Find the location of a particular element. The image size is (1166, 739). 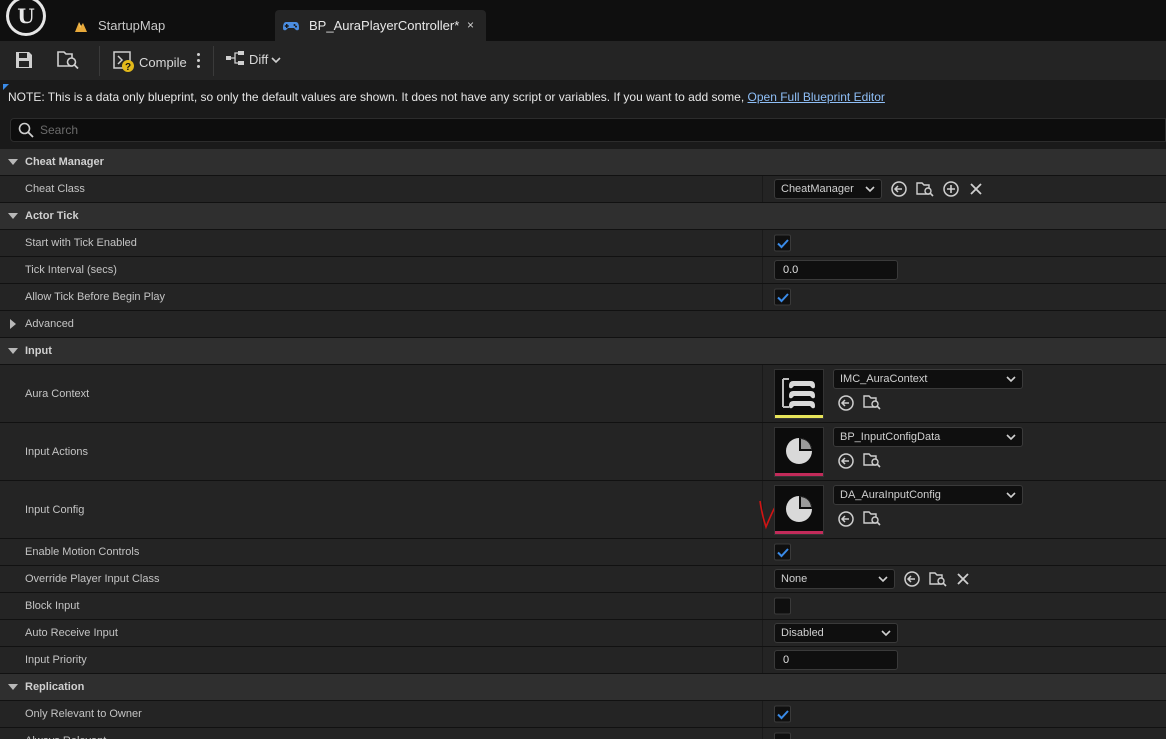

property-override-player-input-class: Override Player Input Class None is located at coordinates (583, 579).